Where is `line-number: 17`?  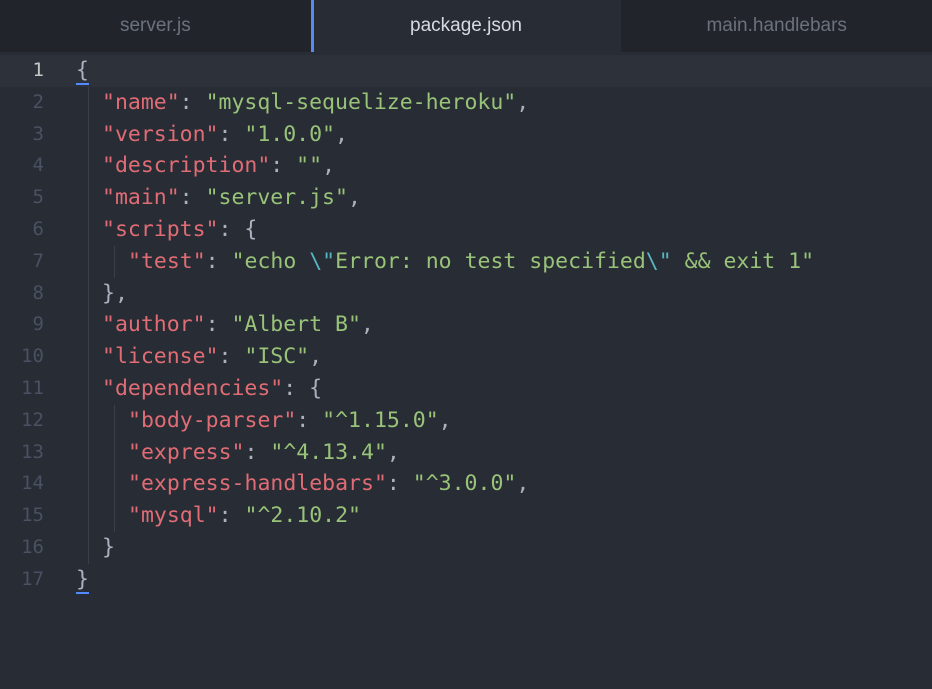
line-number: 17 is located at coordinates (32, 578).